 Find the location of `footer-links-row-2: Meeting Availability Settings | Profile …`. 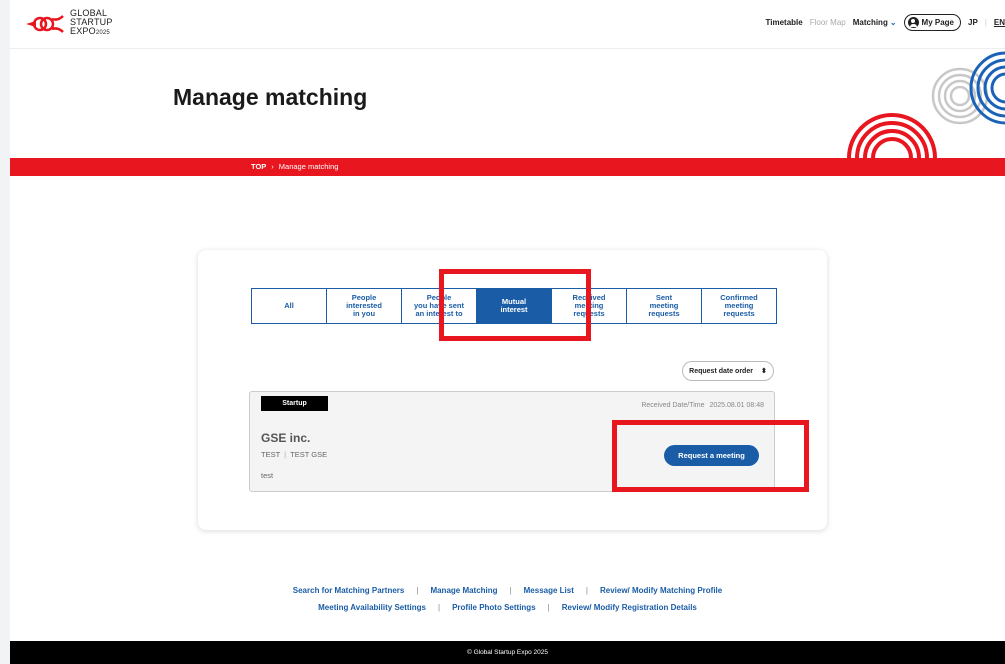

footer-links-row-2: Meeting Availability Settings | Profile … is located at coordinates (507, 607).